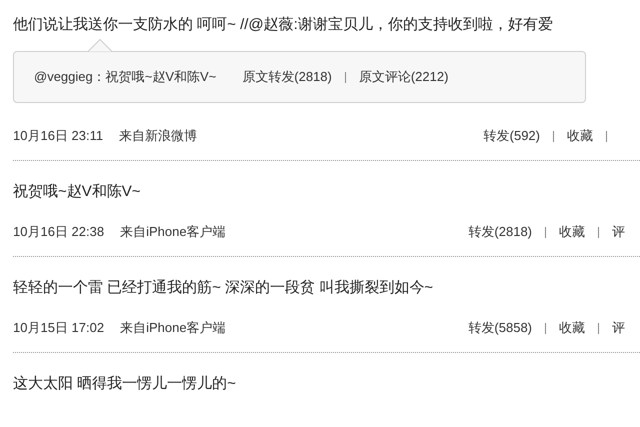 This screenshot has height=427, width=640. I want to click on action-link: 转发(592), so click(512, 136).